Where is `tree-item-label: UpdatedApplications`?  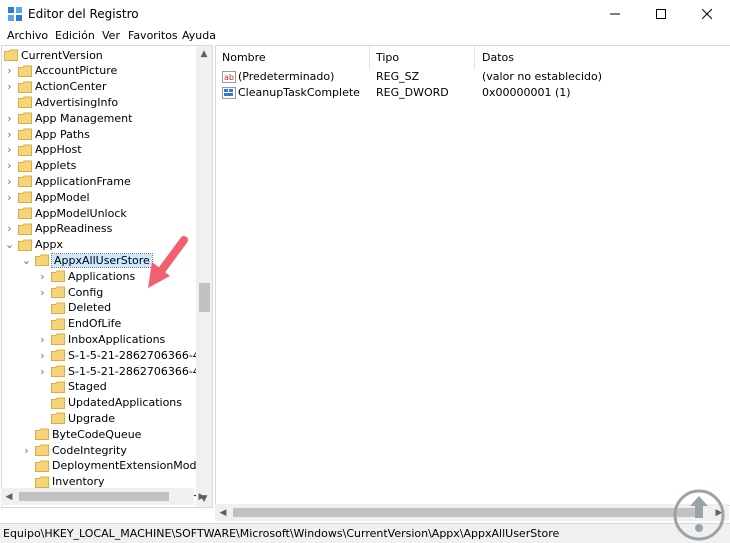
tree-item-label: UpdatedApplications is located at coordinates (125, 403).